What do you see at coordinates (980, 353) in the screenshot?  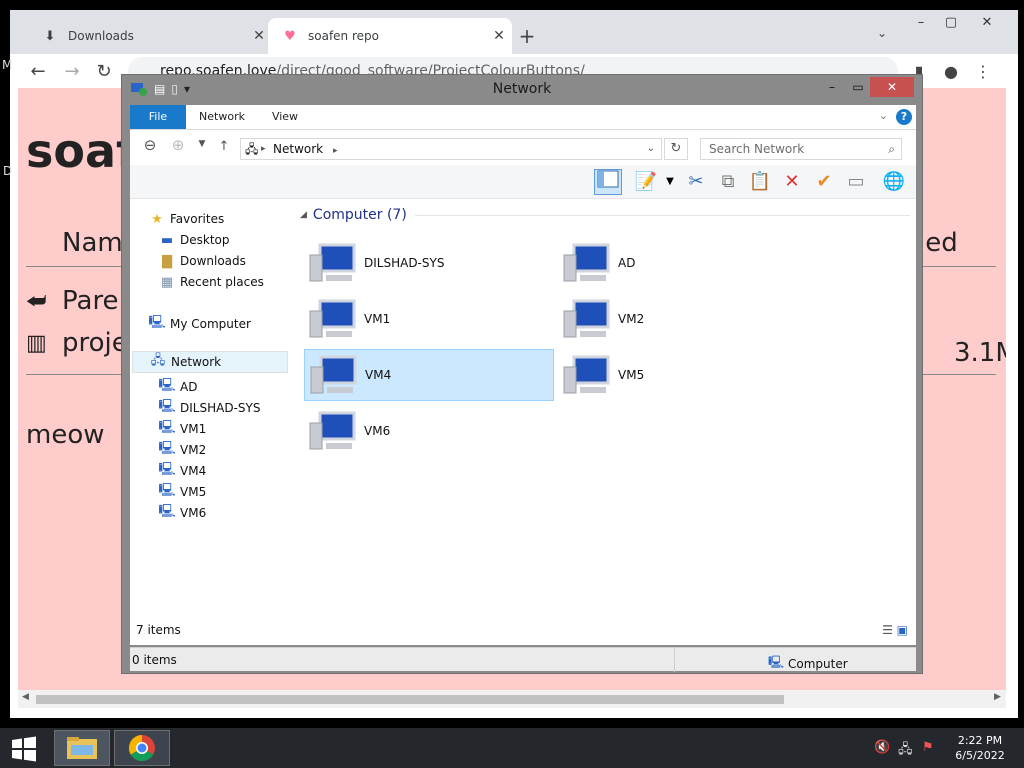 I see `file-size: 3.1M` at bounding box center [980, 353].